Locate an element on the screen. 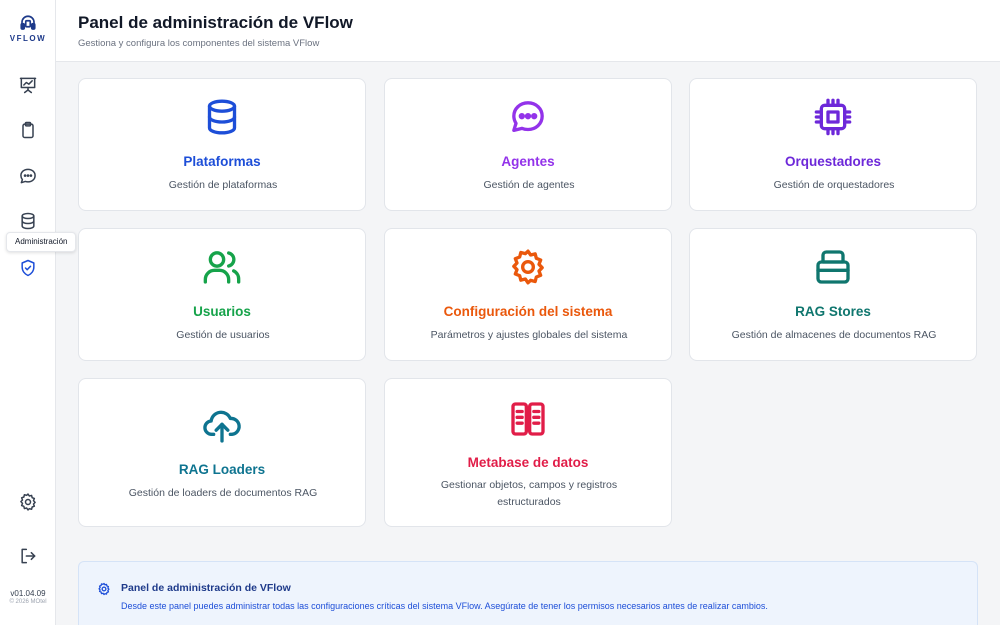 The height and width of the screenshot is (625, 1000). sidebar-item-dashboard is located at coordinates (28, 85).